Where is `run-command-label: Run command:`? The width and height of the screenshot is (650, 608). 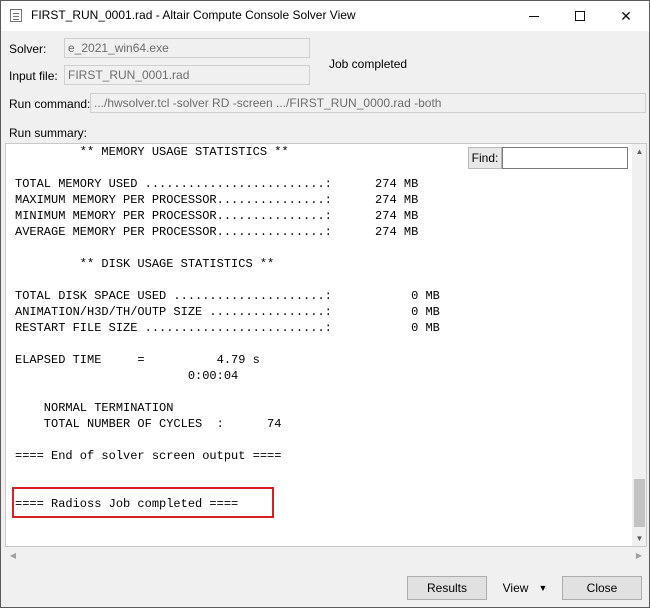 run-command-label: Run command: is located at coordinates (50, 104).